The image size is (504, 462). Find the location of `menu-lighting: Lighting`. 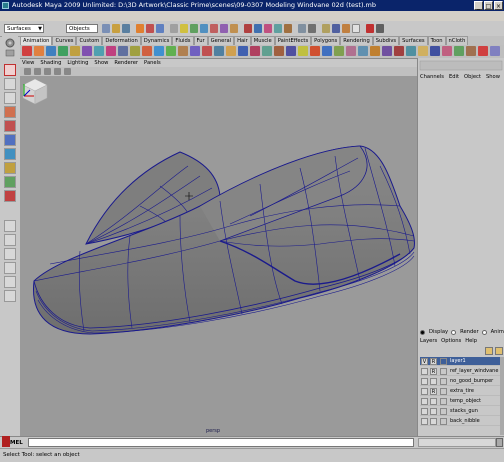

menu-lighting: Lighting is located at coordinates (77, 63).